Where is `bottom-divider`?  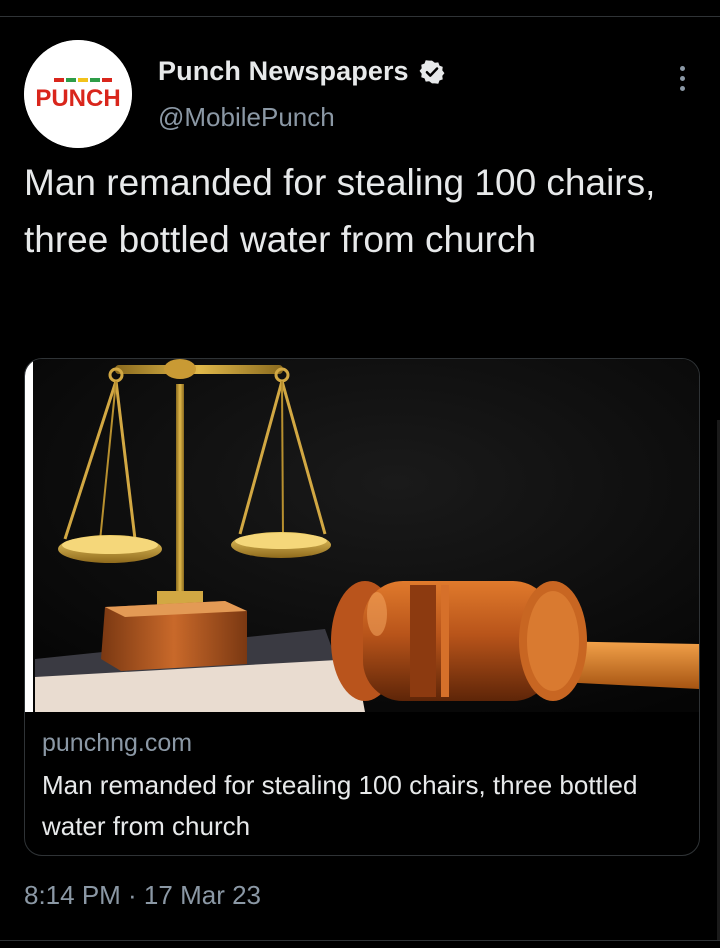
bottom-divider is located at coordinates (360, 940).